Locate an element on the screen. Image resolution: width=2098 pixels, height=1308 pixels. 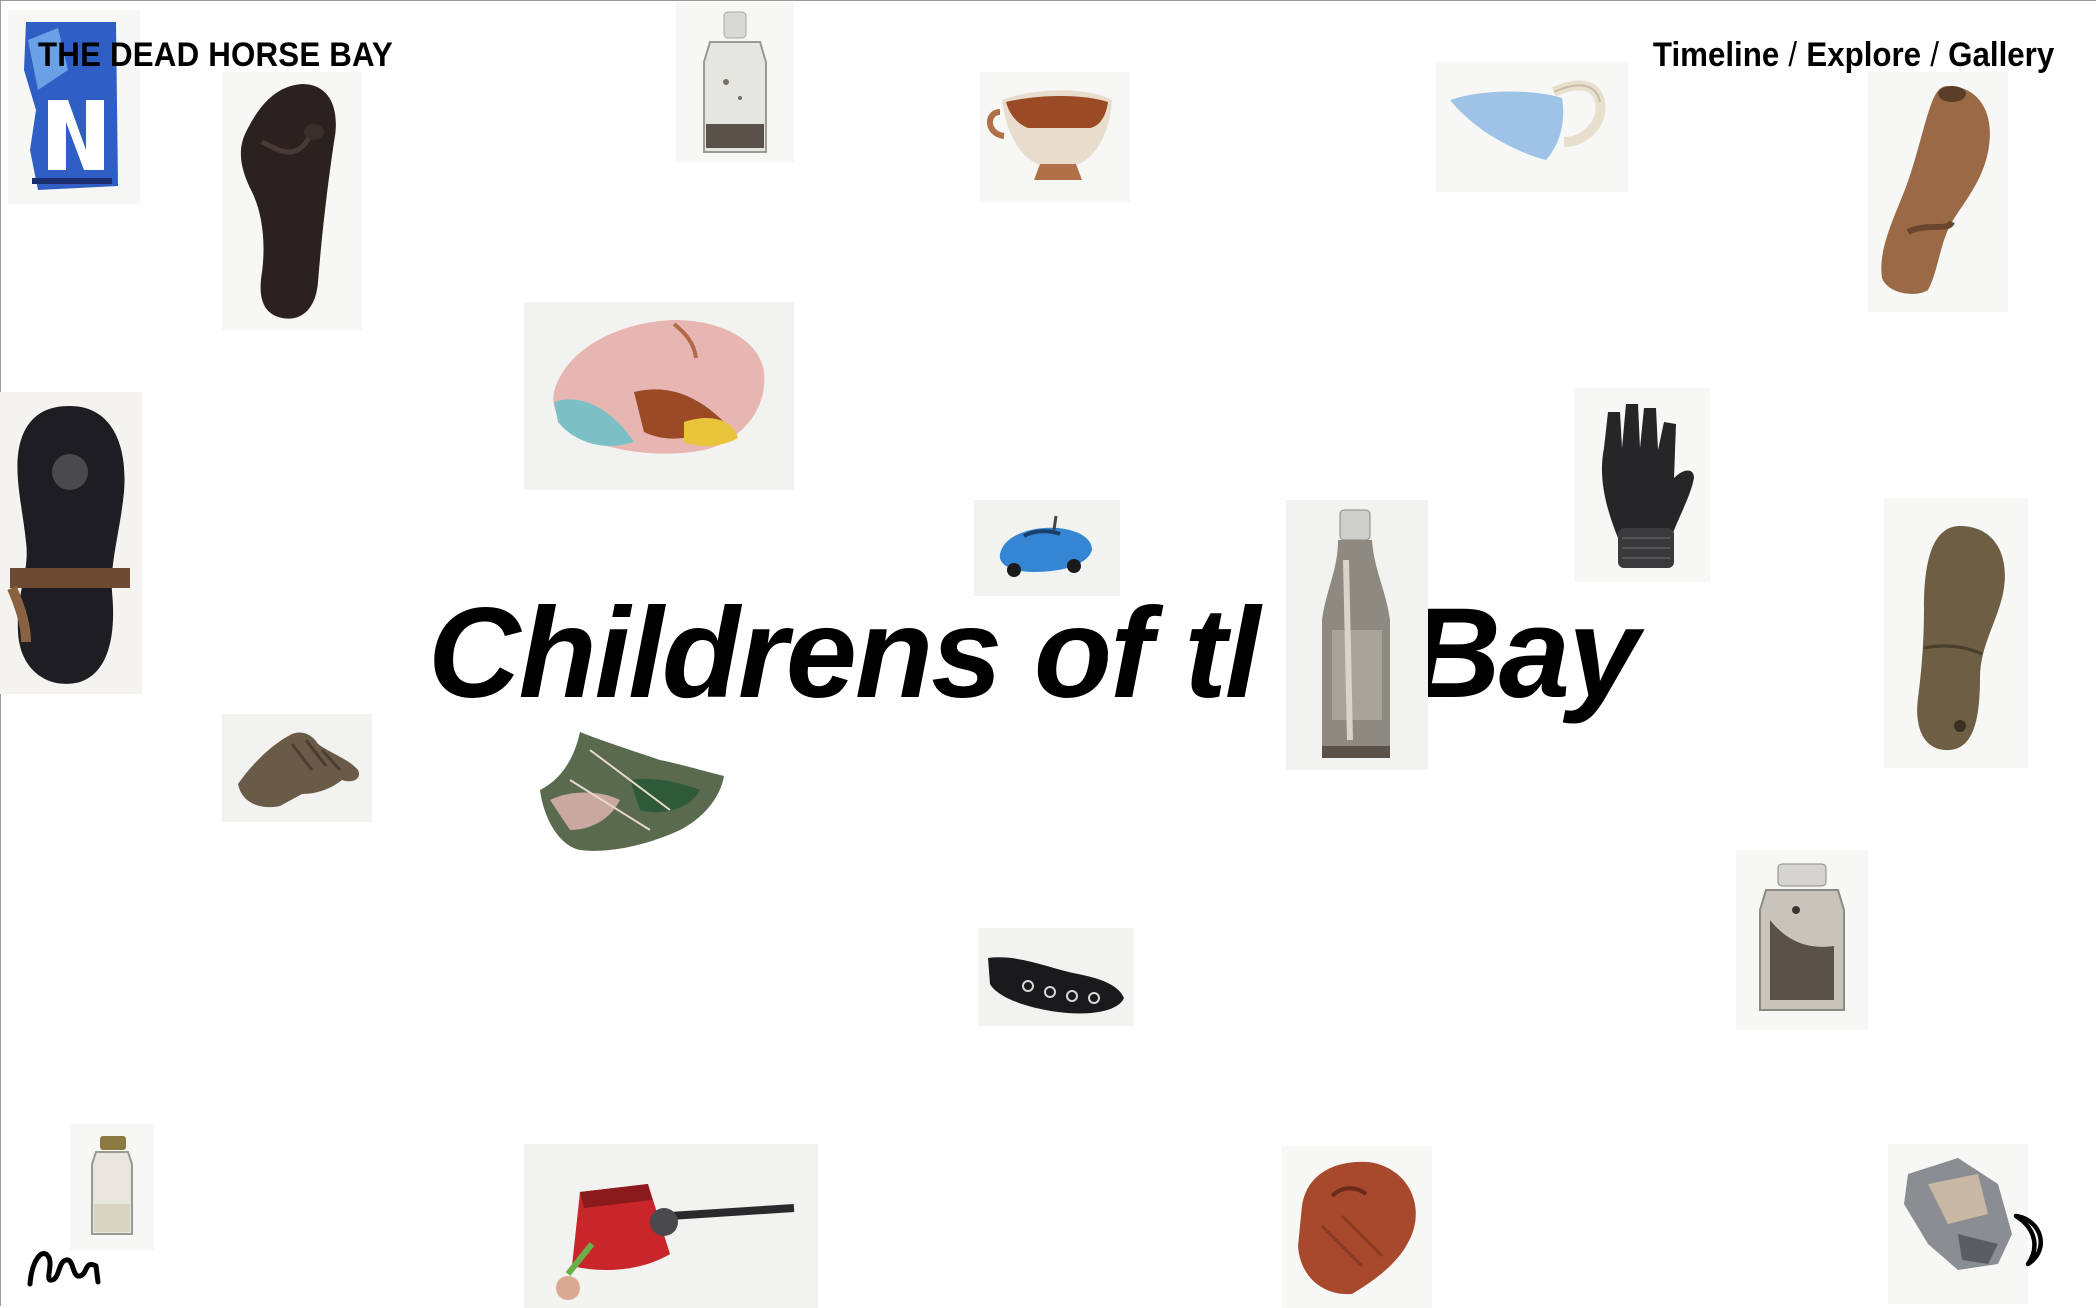
work-glove-image is located at coordinates (297, 768).